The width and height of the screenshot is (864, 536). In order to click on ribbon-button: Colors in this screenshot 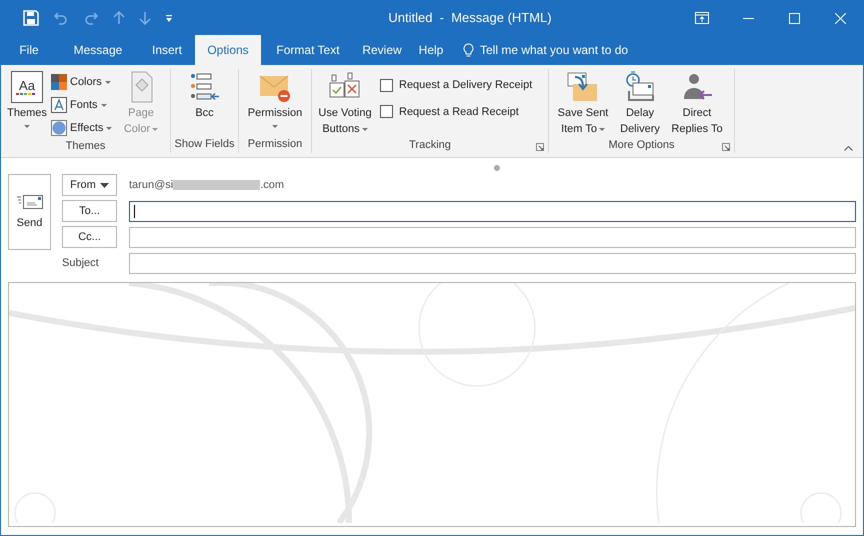, I will do `click(84, 82)`.